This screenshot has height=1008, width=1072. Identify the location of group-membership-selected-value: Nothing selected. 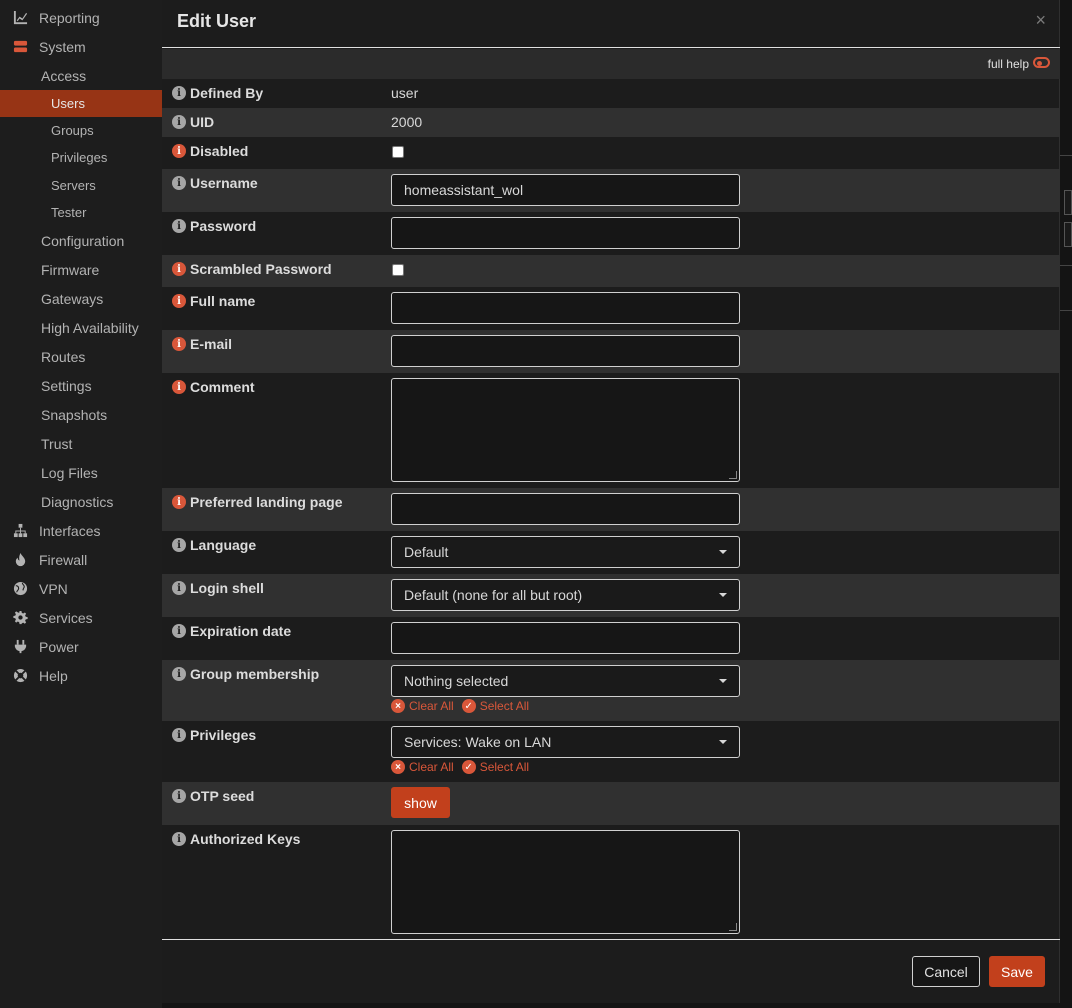
(456, 681).